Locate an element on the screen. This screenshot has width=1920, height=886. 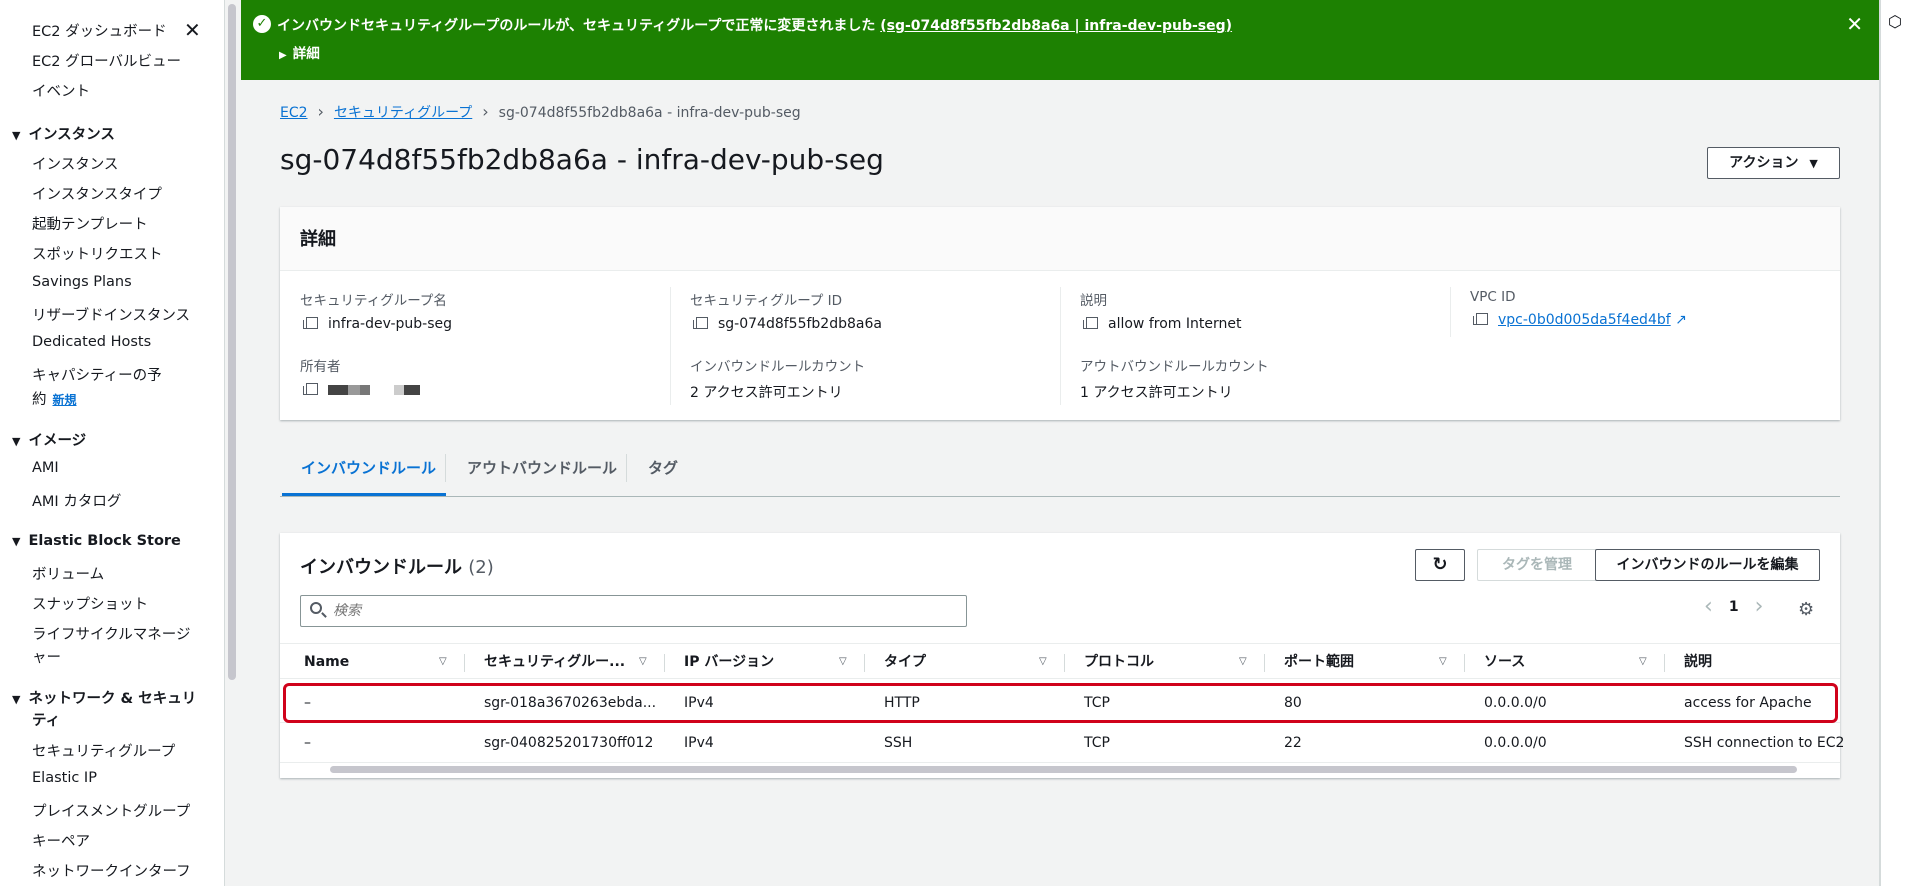
sidebar-item-capacity-reservations: キャパシティーの予 is located at coordinates (97, 374).